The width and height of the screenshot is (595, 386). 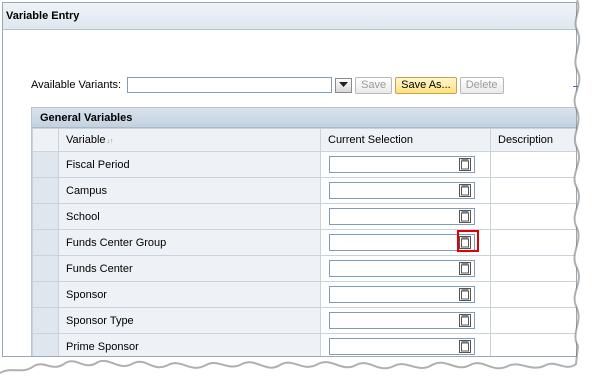 I want to click on table-row: Sponsor, so click(x=304, y=294).